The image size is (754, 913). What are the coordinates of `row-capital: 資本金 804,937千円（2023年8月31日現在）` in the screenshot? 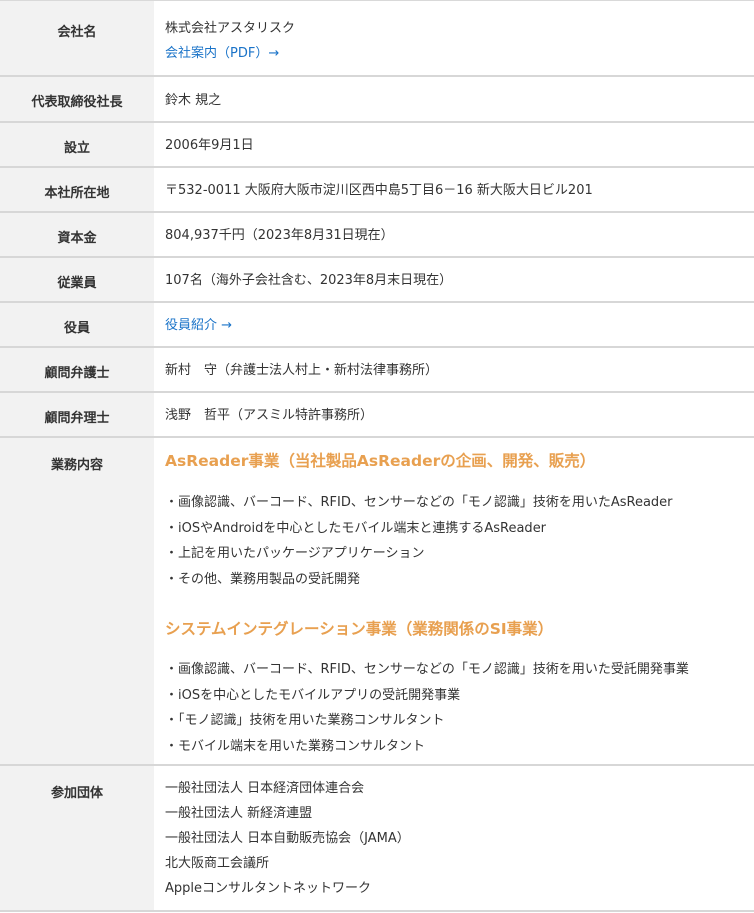 It's located at (377, 235).